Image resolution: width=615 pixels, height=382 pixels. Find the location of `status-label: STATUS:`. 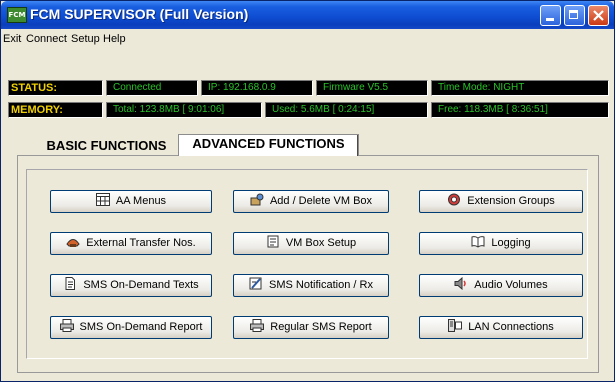

status-label: STATUS: is located at coordinates (55, 88).